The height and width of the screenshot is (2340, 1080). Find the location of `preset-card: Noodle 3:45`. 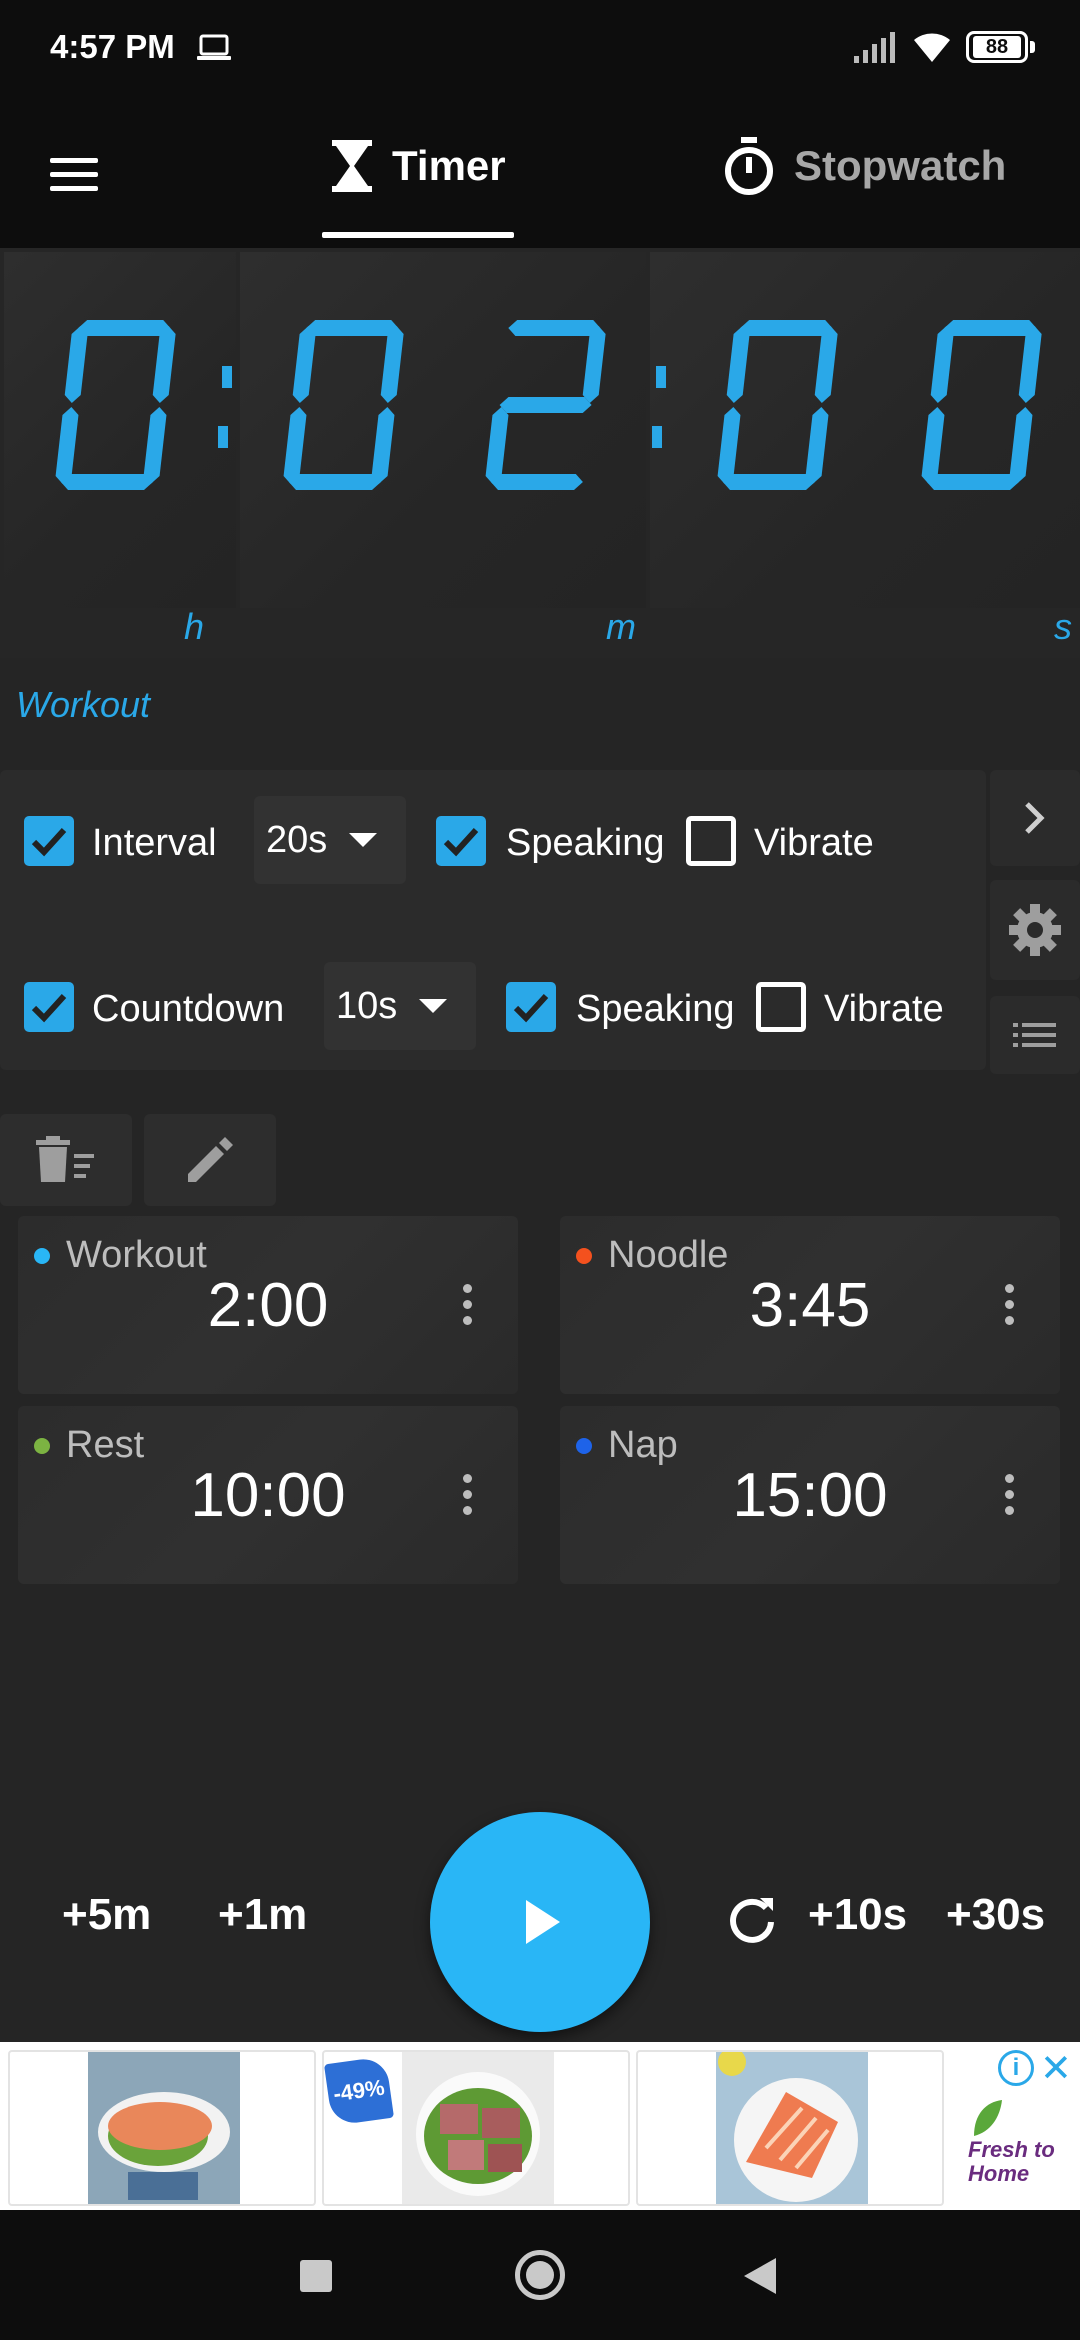

preset-card: Noodle 3:45 is located at coordinates (810, 1305).